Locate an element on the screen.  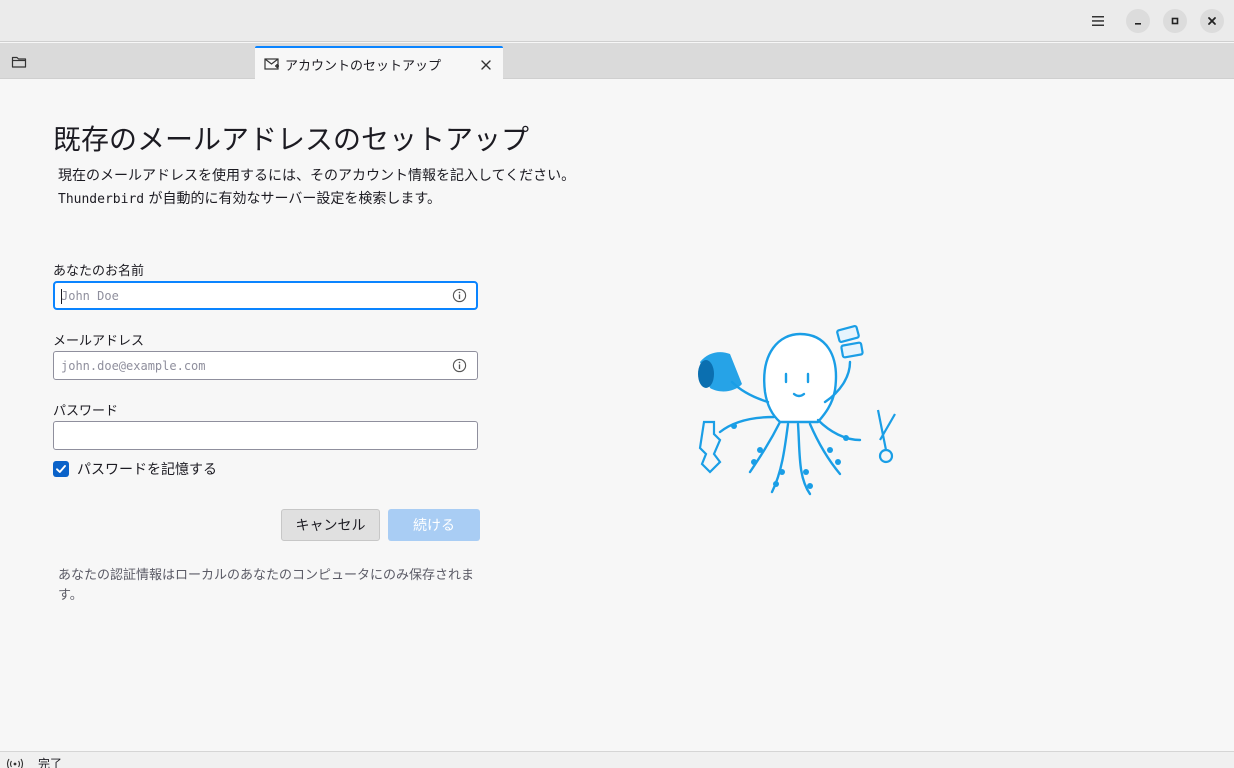
continue-button: 続ける is located at coordinates (434, 525).